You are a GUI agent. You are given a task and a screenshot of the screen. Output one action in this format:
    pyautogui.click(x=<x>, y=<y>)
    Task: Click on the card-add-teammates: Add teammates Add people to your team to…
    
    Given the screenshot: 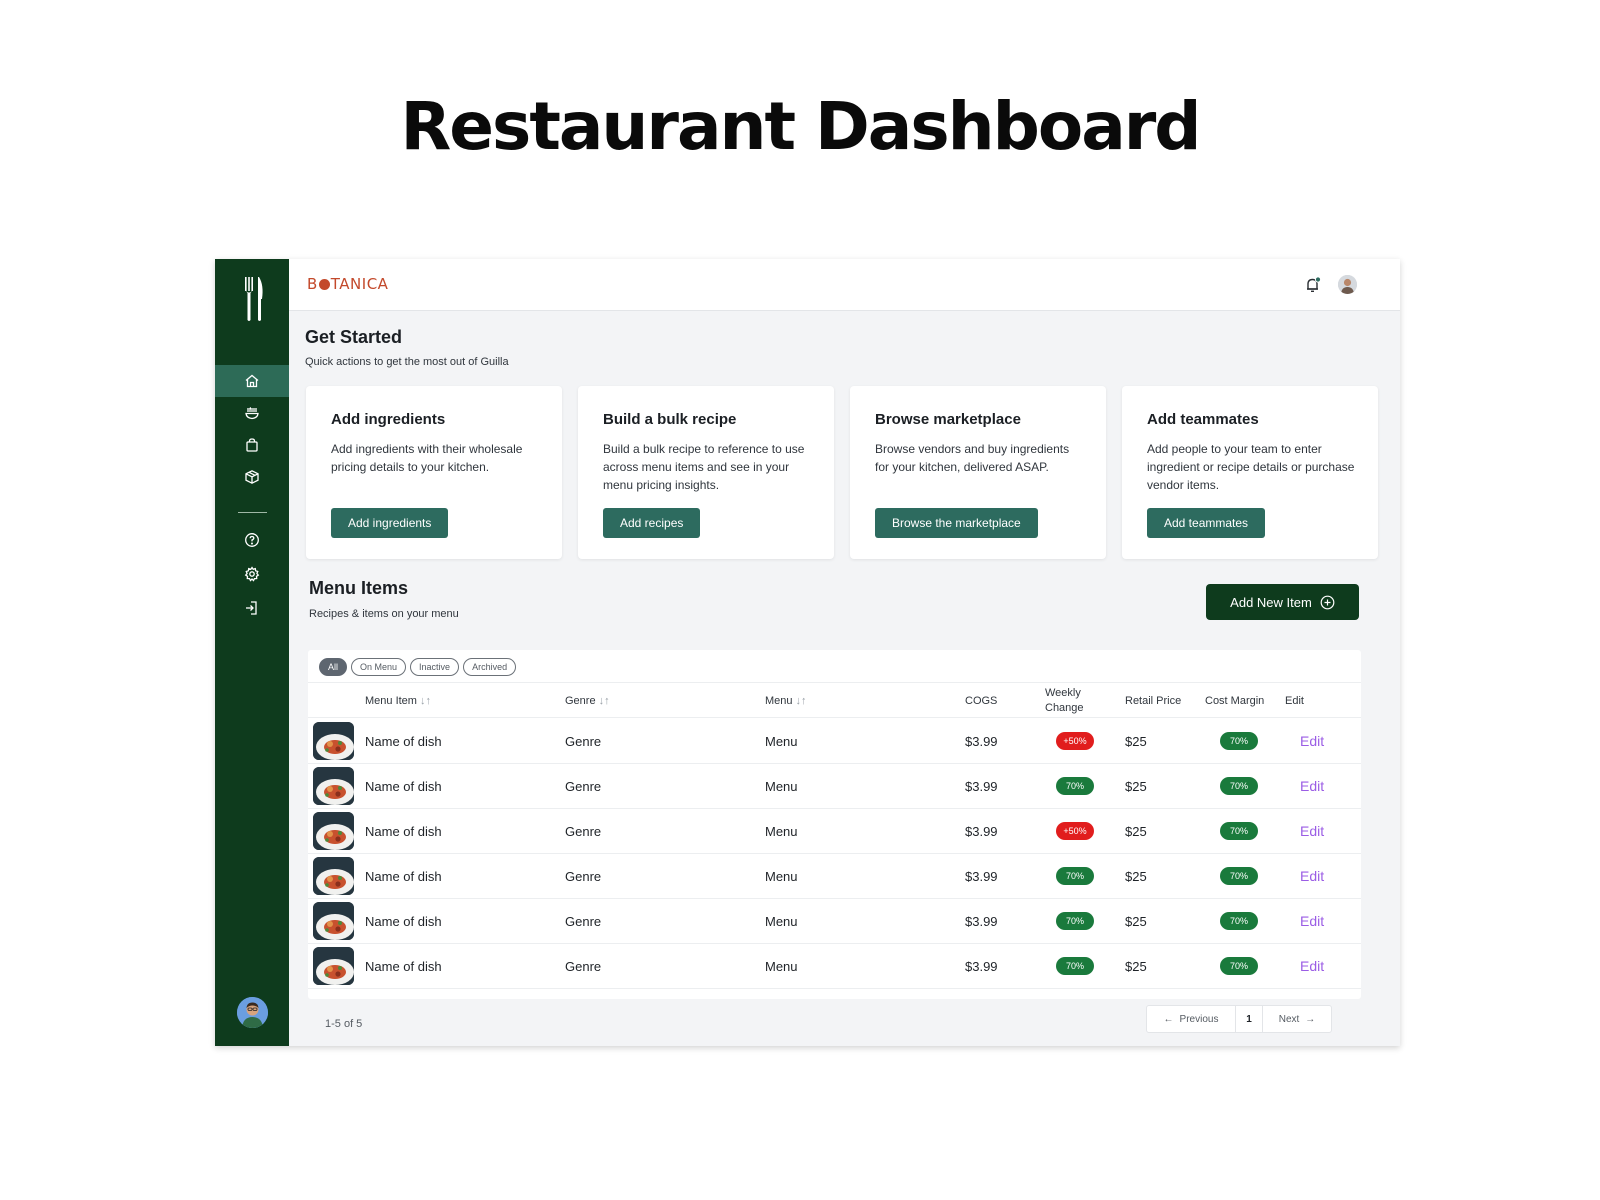 What is the action you would take?
    pyautogui.click(x=1250, y=472)
    